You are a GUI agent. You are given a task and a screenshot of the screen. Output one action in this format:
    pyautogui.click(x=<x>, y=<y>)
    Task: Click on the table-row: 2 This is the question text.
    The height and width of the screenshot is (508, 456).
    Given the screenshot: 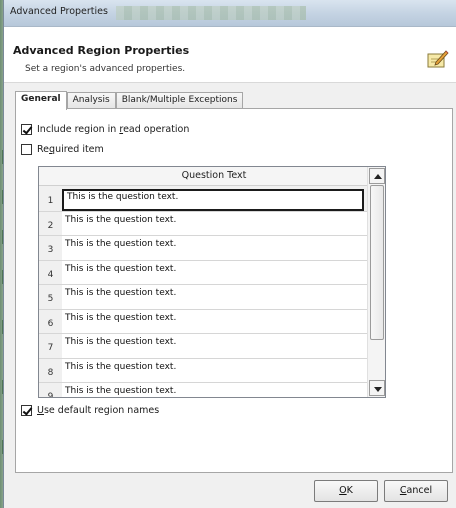 What is the action you would take?
    pyautogui.click(x=203, y=223)
    